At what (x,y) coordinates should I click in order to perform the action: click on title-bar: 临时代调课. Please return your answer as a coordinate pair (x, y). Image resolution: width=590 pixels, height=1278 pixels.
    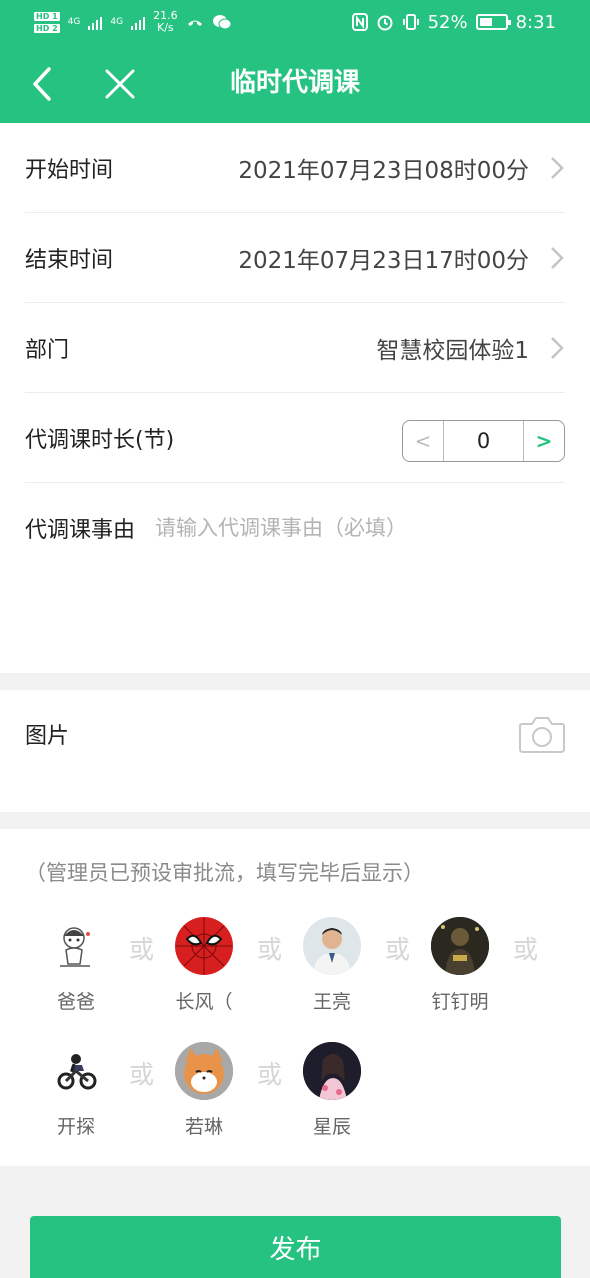
    Looking at the image, I should click on (295, 83).